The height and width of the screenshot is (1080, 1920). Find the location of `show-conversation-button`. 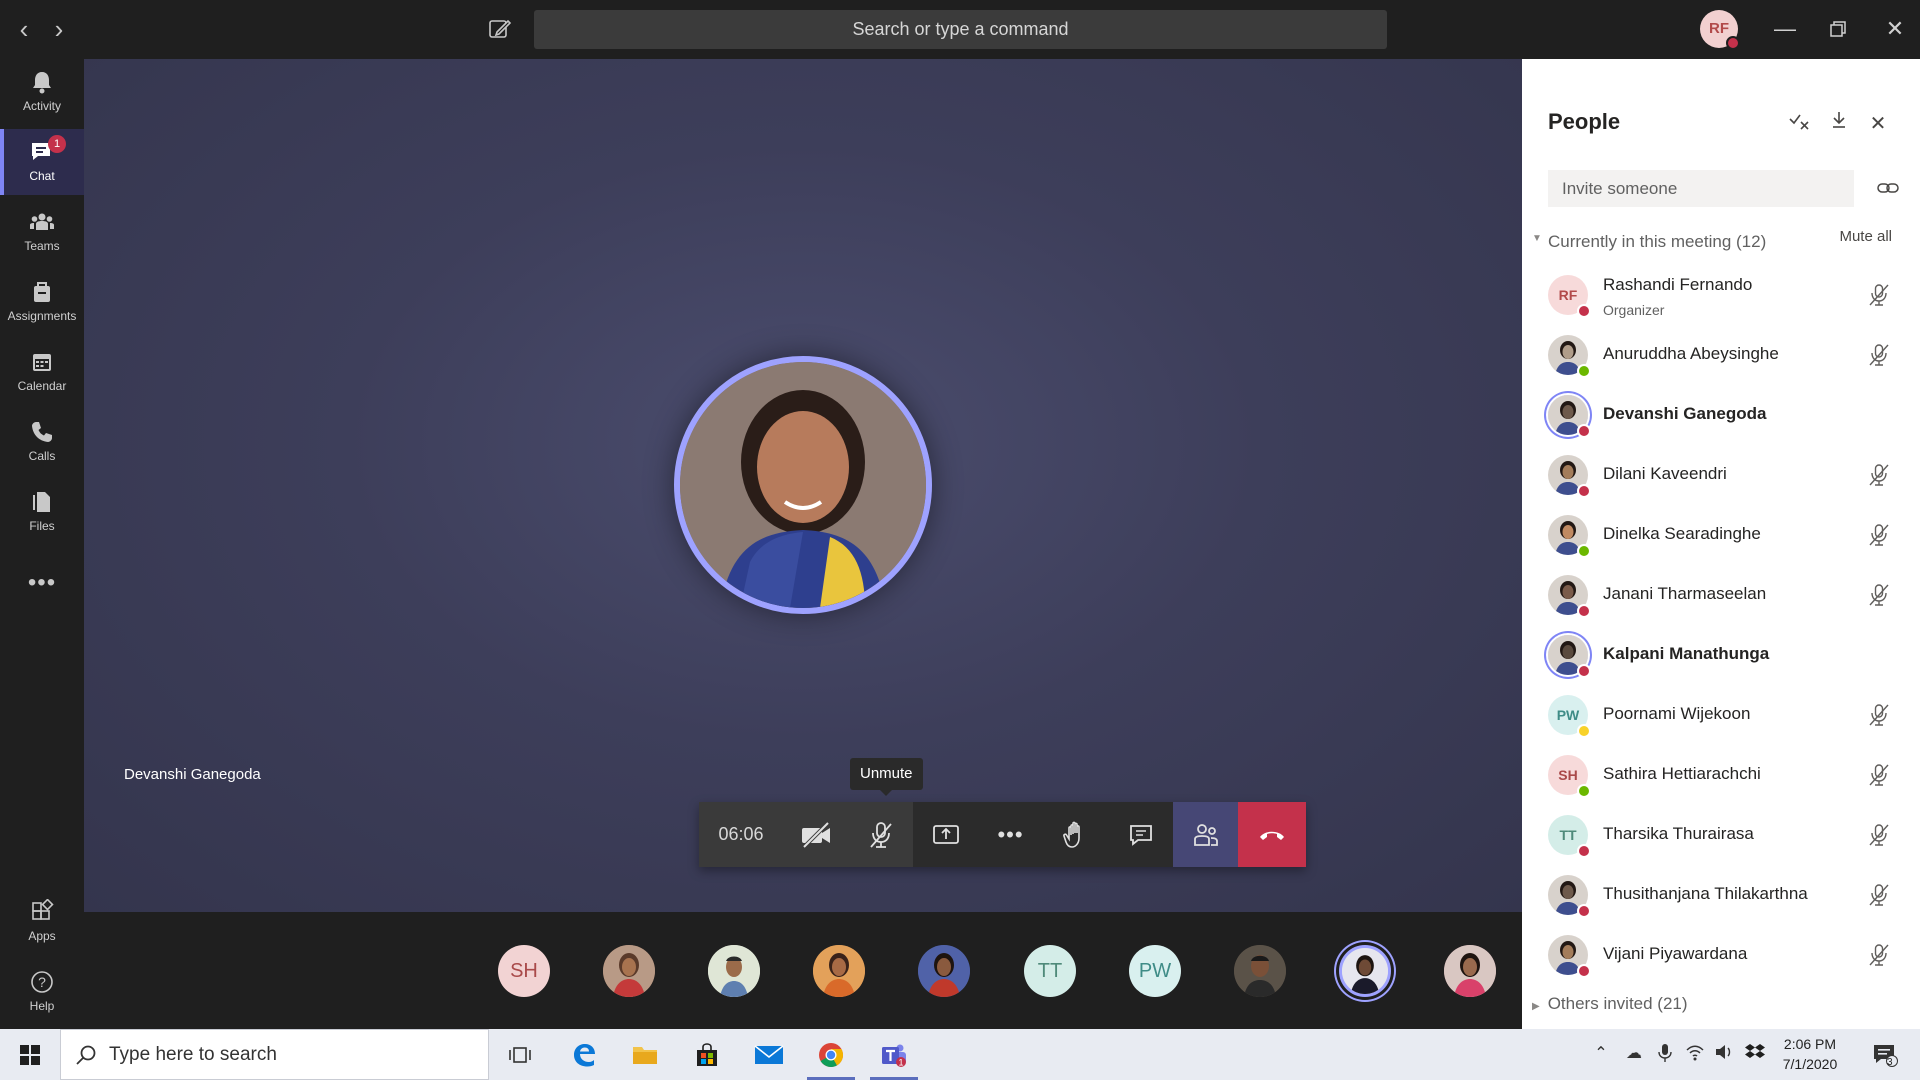

show-conversation-button is located at coordinates (1140, 834).